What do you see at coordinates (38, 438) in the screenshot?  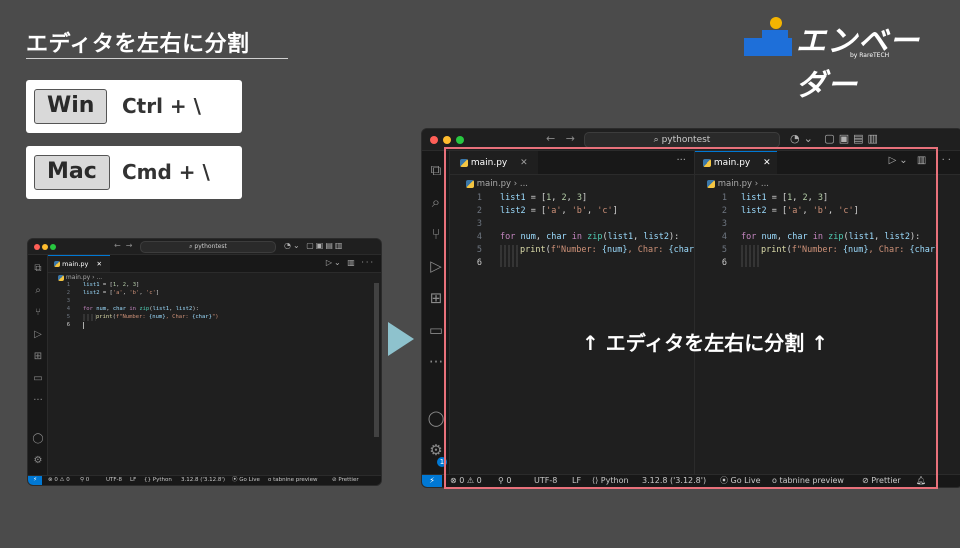 I see `account-icon: ◯` at bounding box center [38, 438].